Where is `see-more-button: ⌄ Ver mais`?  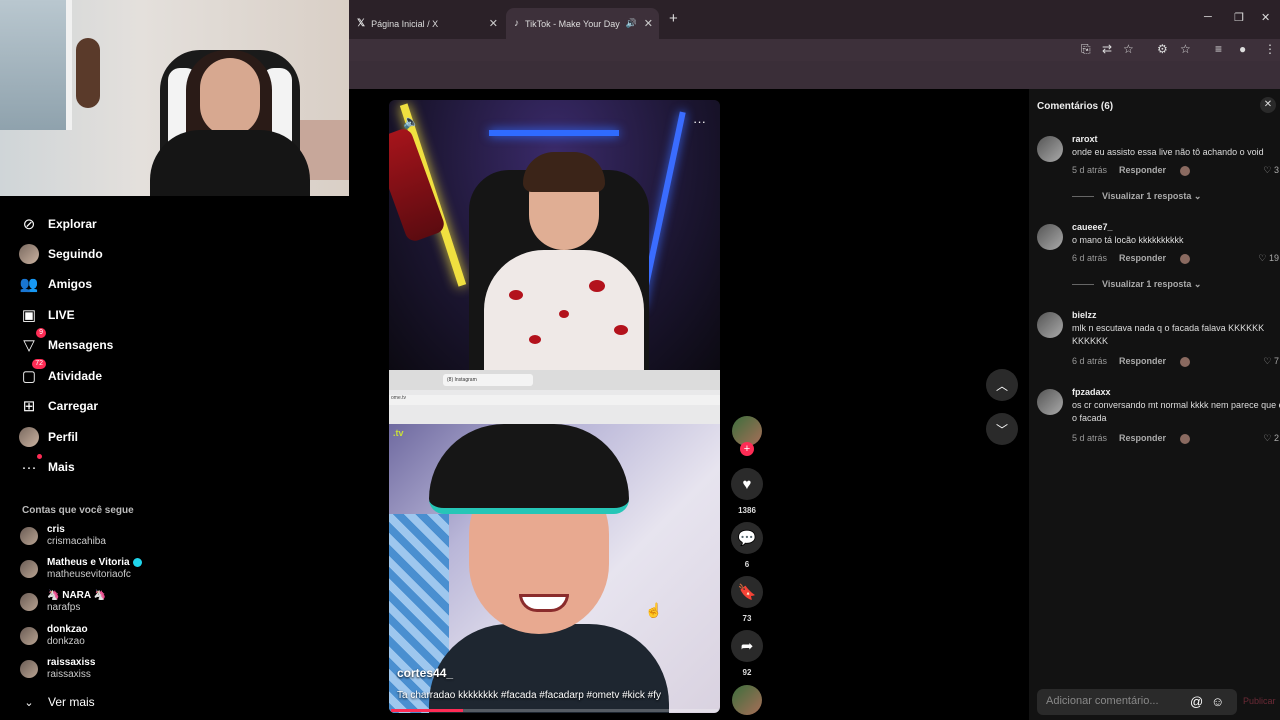
see-more-button: ⌄ Ver mais is located at coordinates (56, 702).